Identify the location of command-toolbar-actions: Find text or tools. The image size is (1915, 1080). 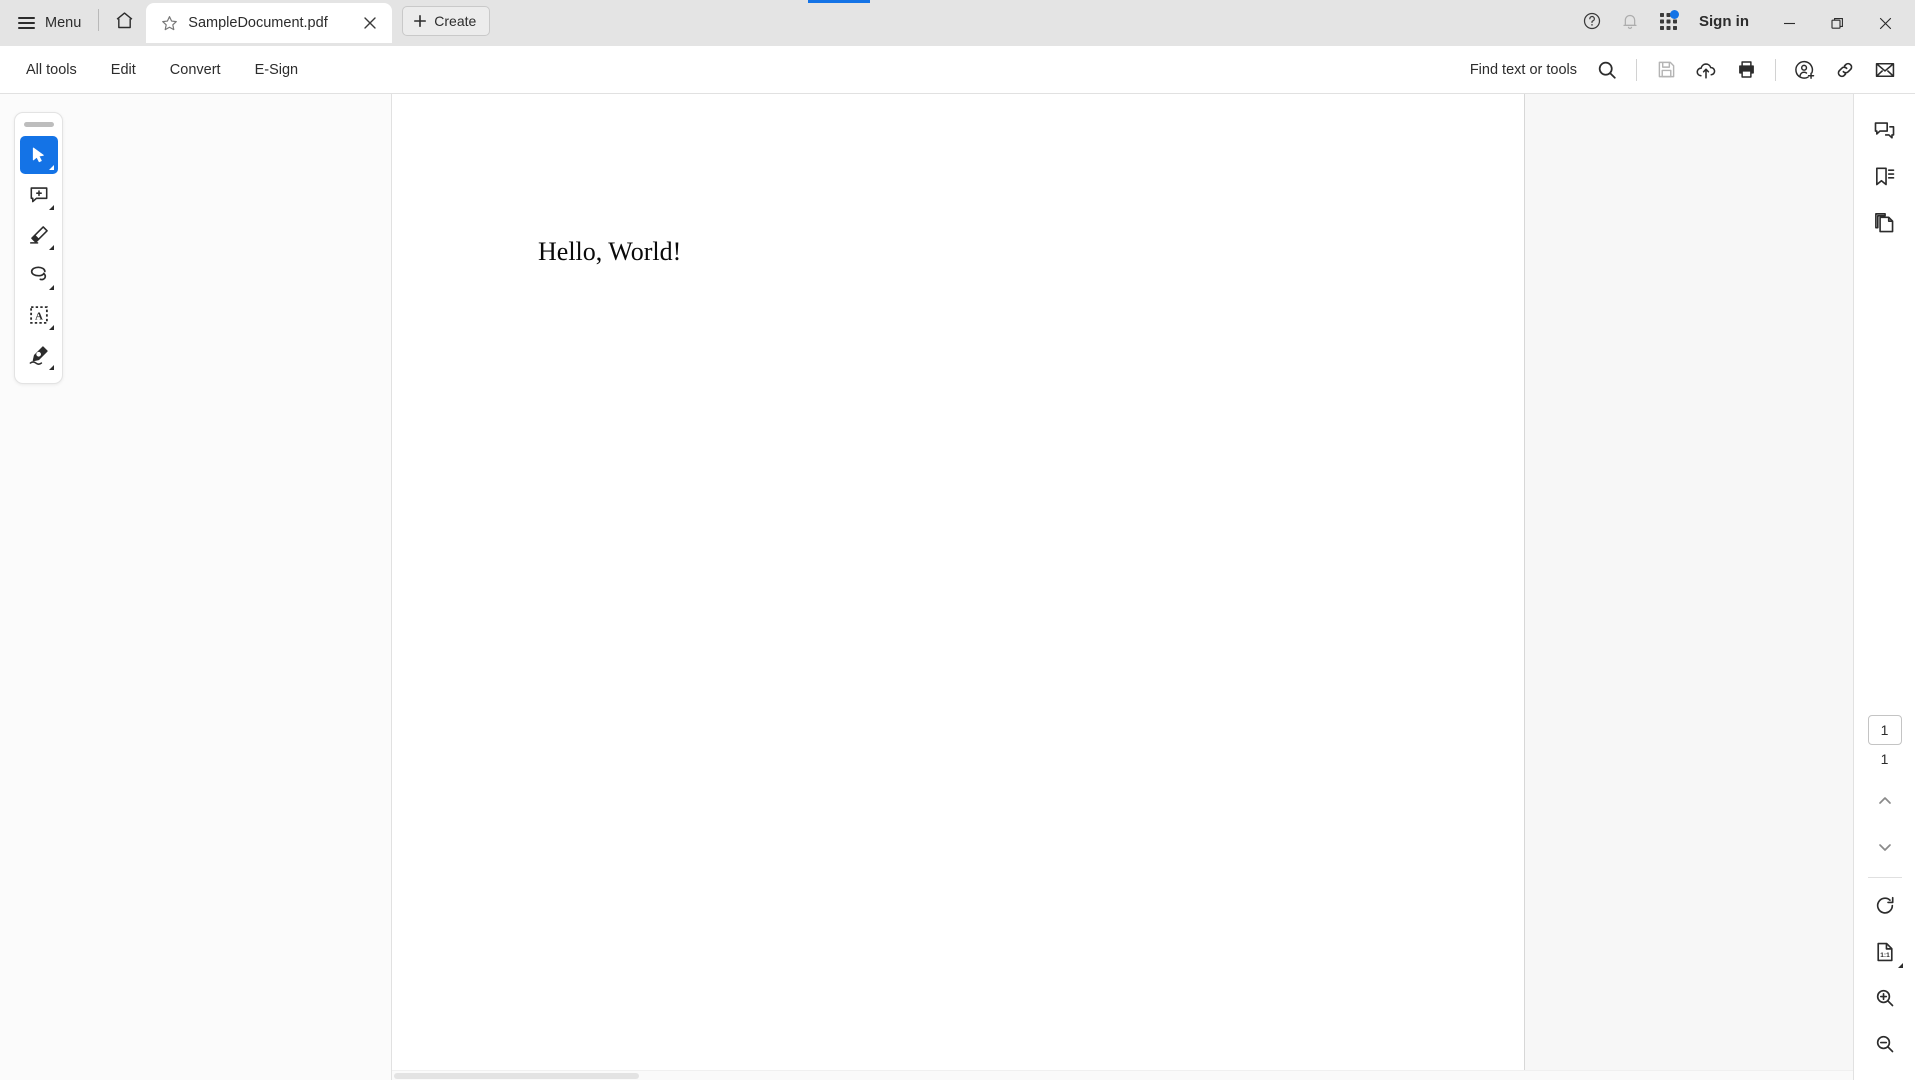
(1692, 70).